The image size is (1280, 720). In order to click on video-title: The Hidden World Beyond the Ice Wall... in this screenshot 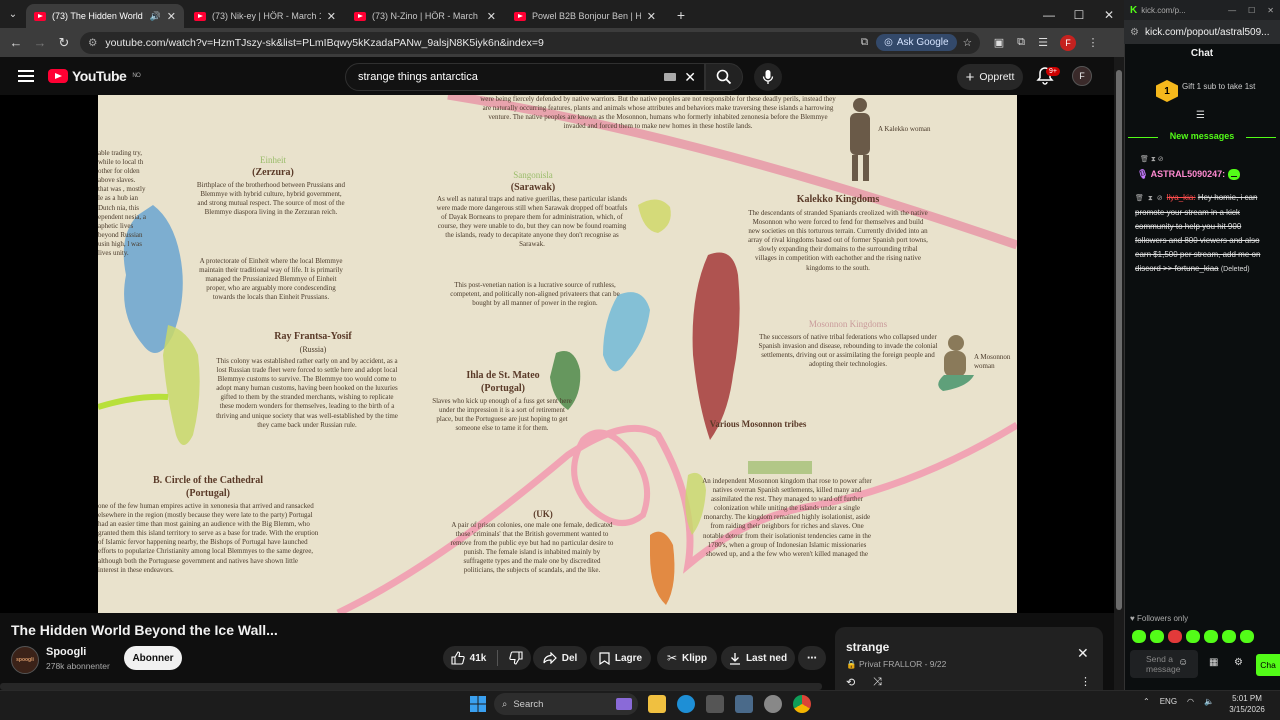, I will do `click(144, 630)`.